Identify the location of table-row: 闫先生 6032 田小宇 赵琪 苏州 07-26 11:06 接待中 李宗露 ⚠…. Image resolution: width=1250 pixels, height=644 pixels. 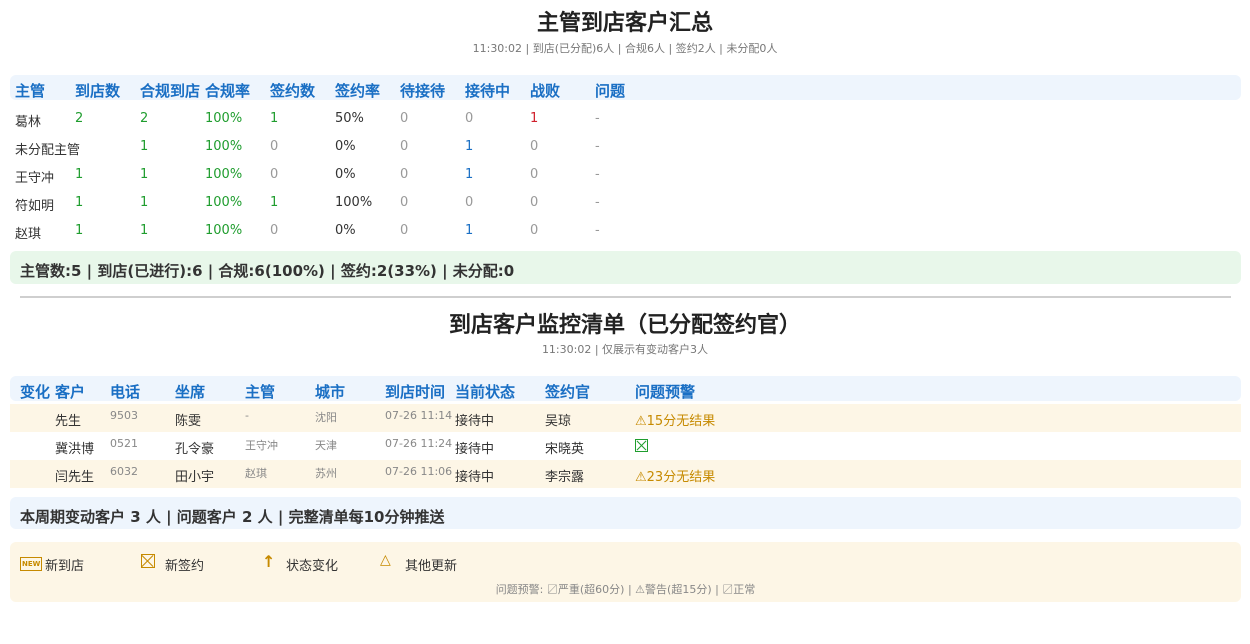
(625, 474).